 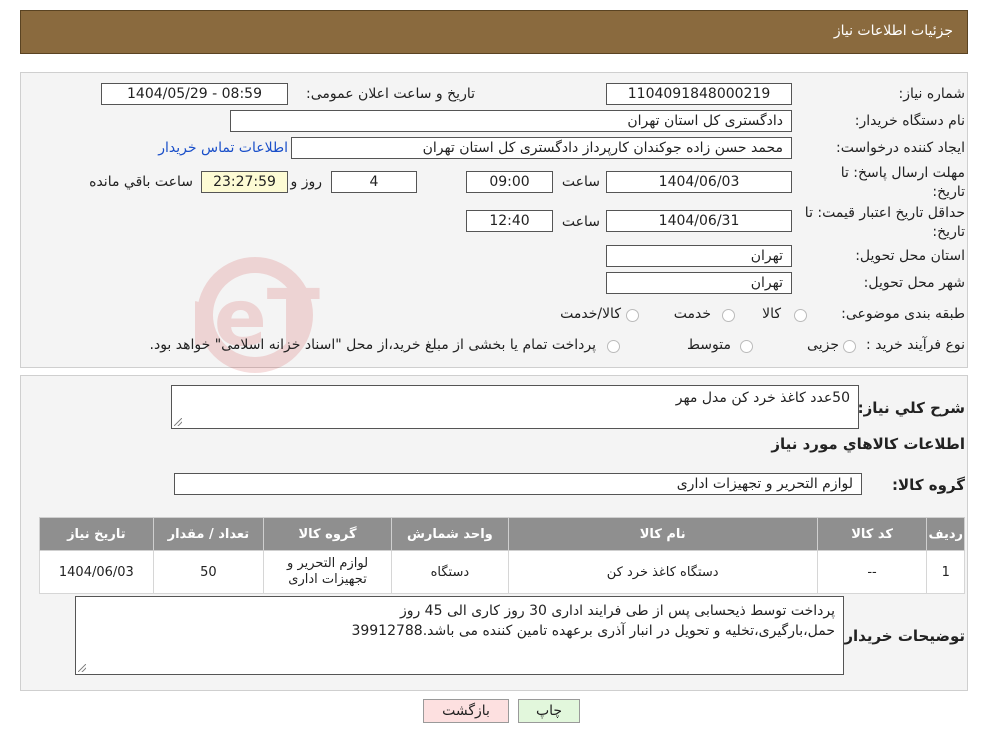 I want to click on deadline-time-field: 09:00, so click(x=509, y=182).